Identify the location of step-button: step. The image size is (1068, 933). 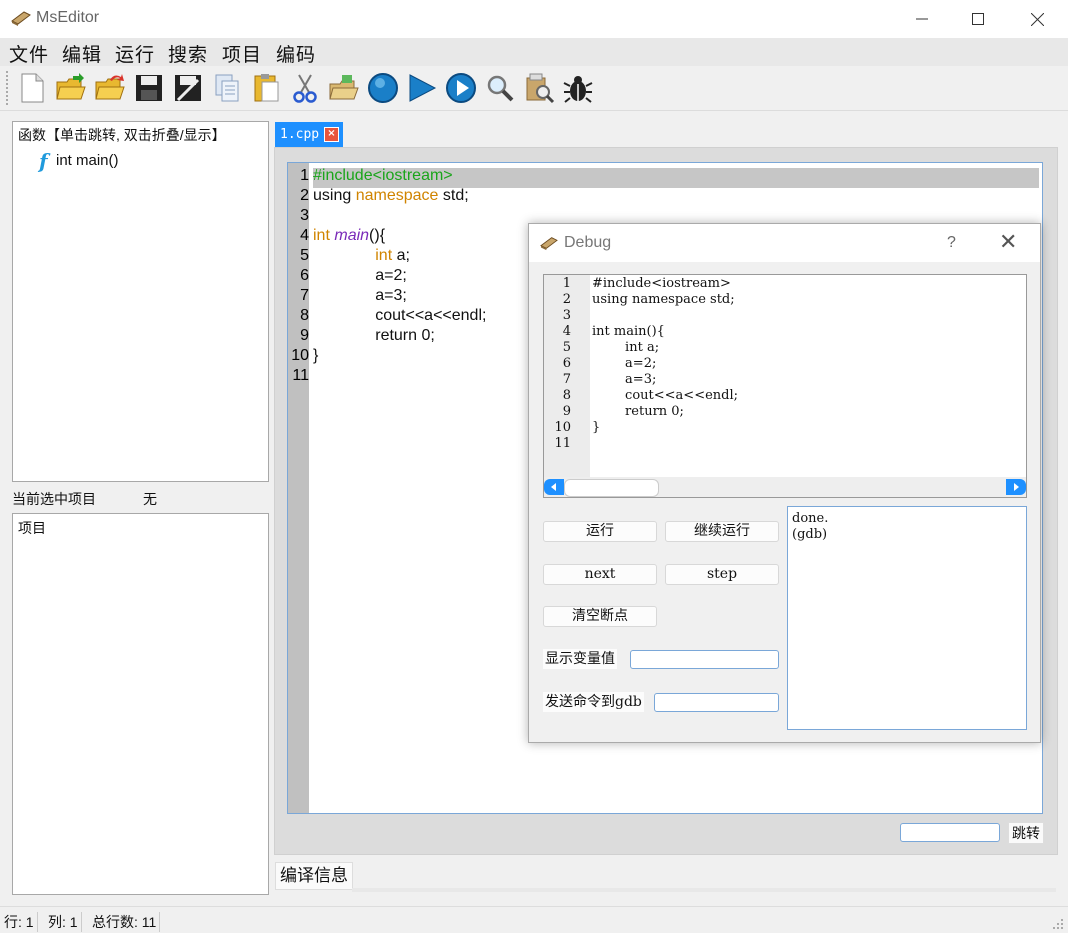
(722, 574).